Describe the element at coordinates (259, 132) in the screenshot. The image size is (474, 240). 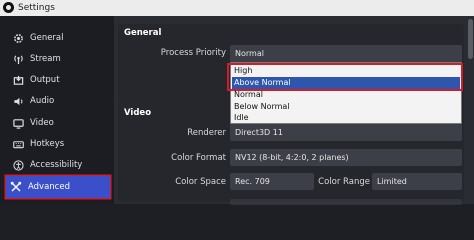
I see `renderer-value: Direct3D 11` at that location.